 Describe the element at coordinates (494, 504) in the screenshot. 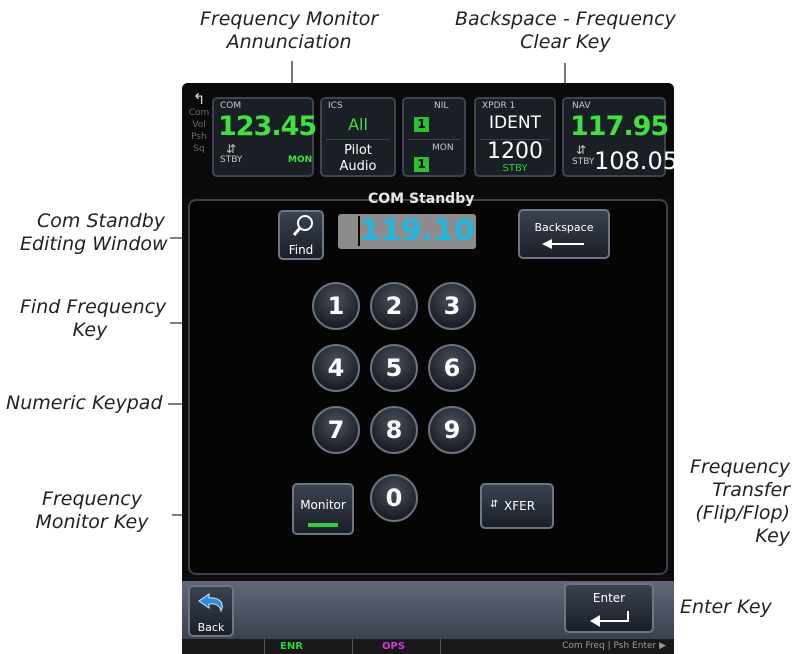

I see `swap-arrows-icon: ⇵` at that location.